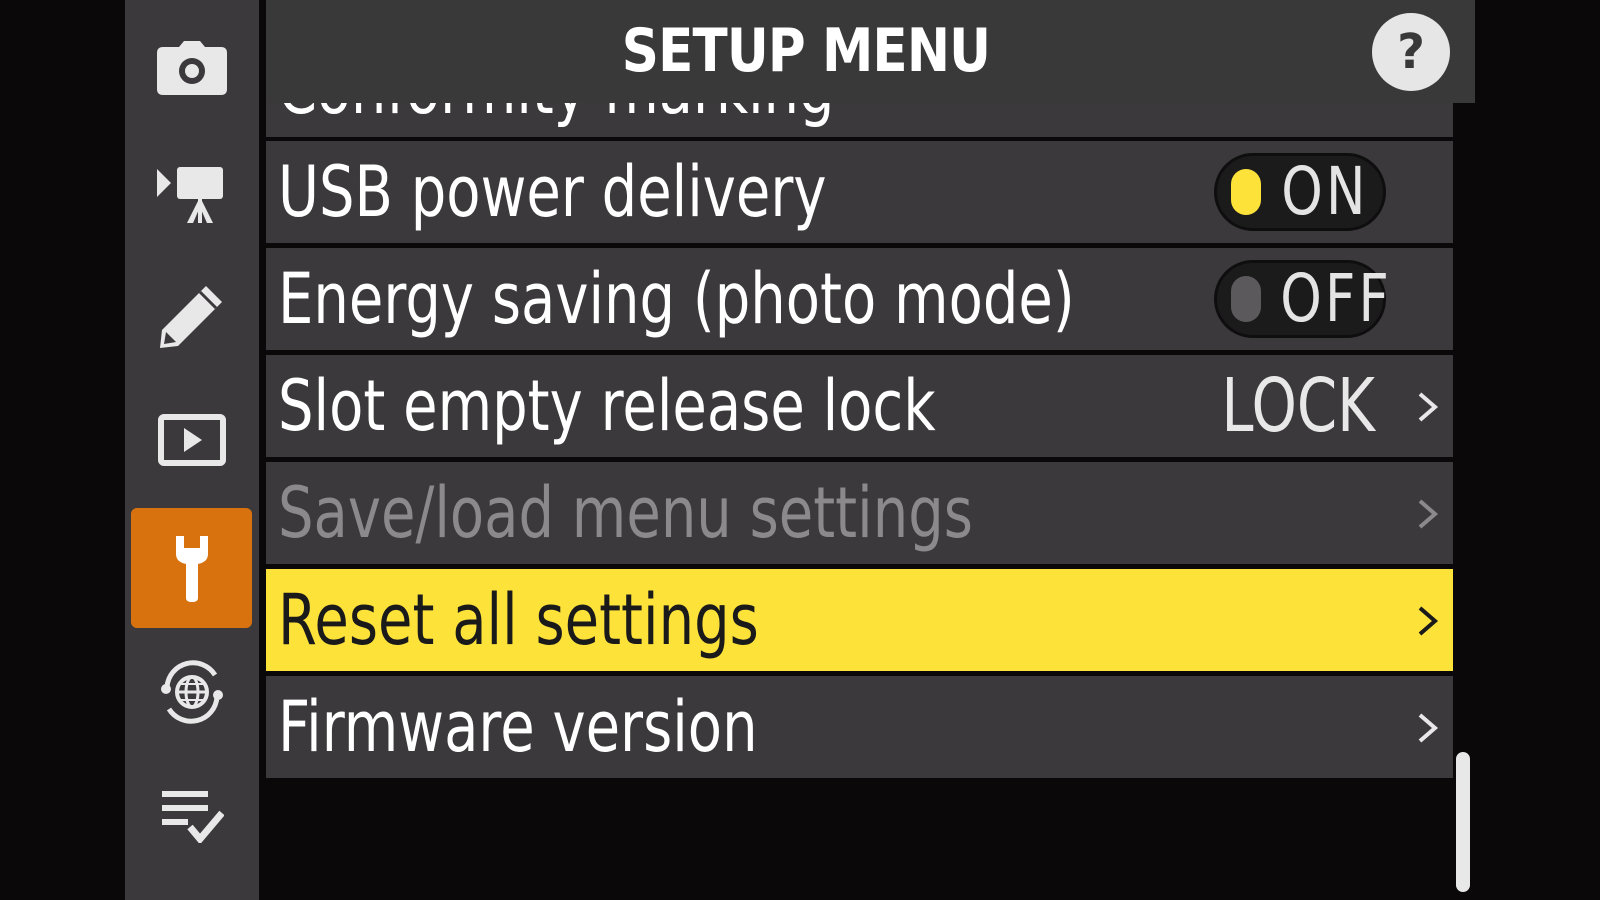  What do you see at coordinates (556, 116) in the screenshot?
I see `menu-item-label: Conformity marking` at bounding box center [556, 116].